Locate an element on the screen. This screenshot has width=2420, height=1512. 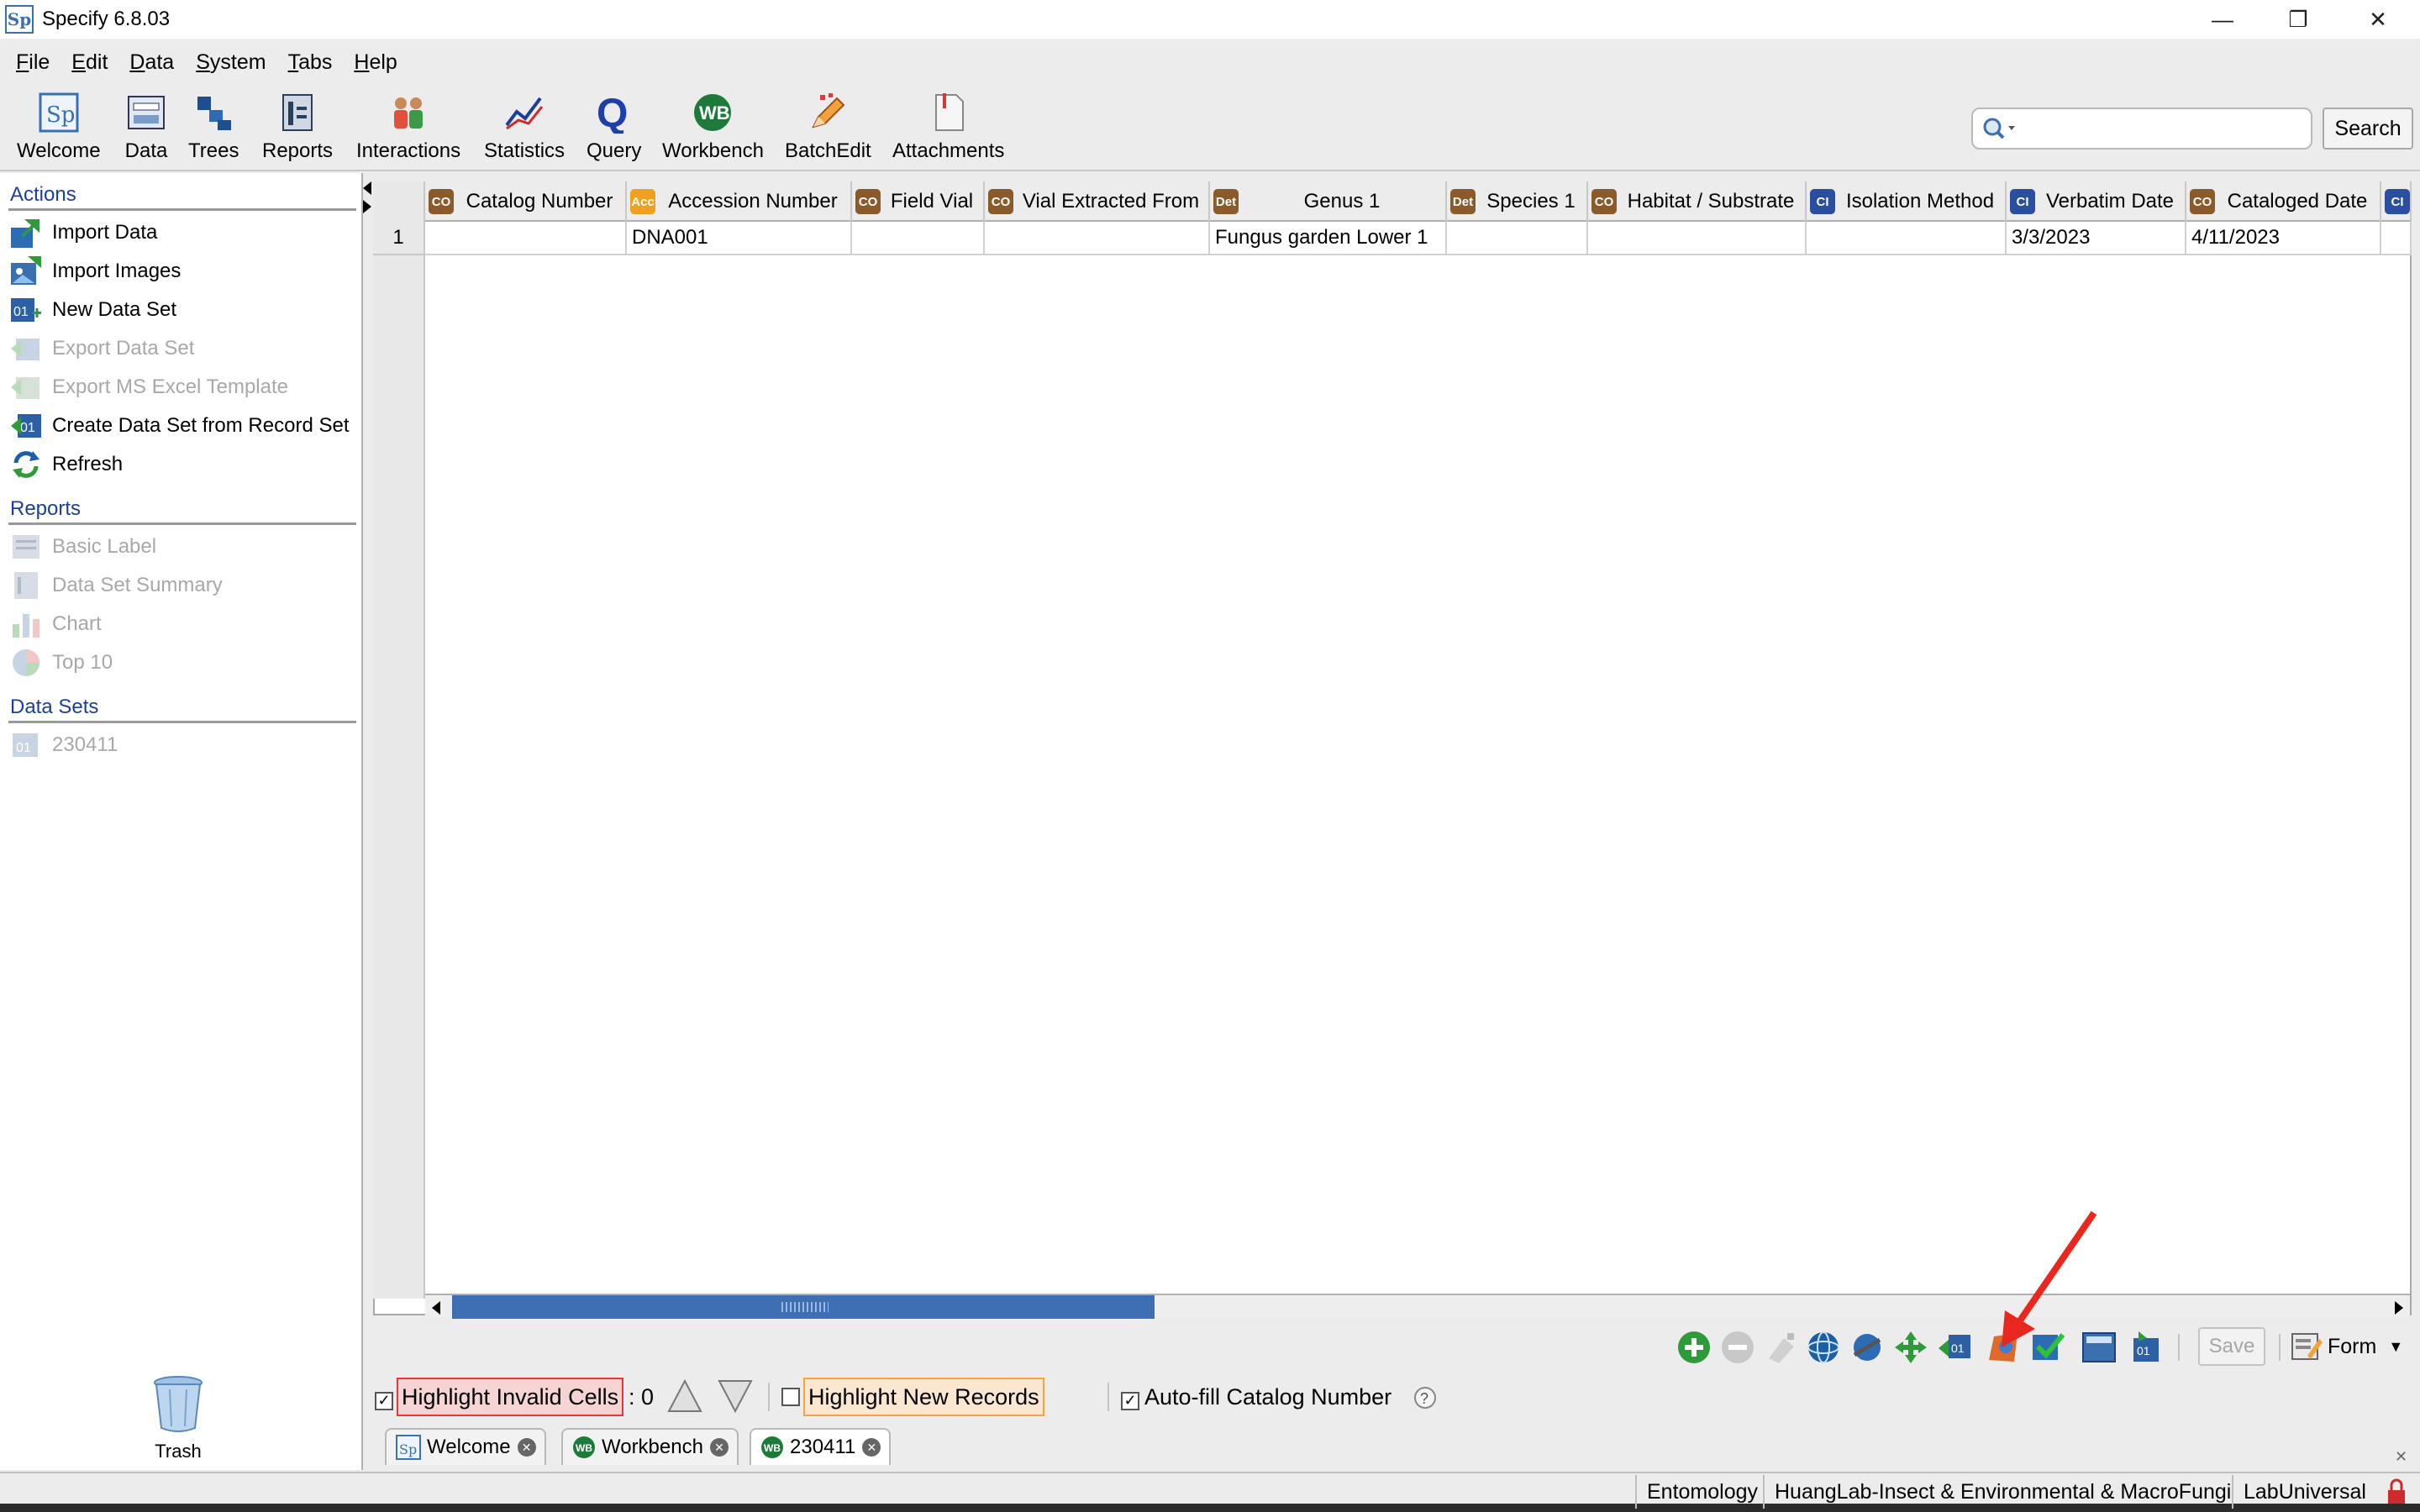
toolbar-trees: Trees is located at coordinates (214, 127).